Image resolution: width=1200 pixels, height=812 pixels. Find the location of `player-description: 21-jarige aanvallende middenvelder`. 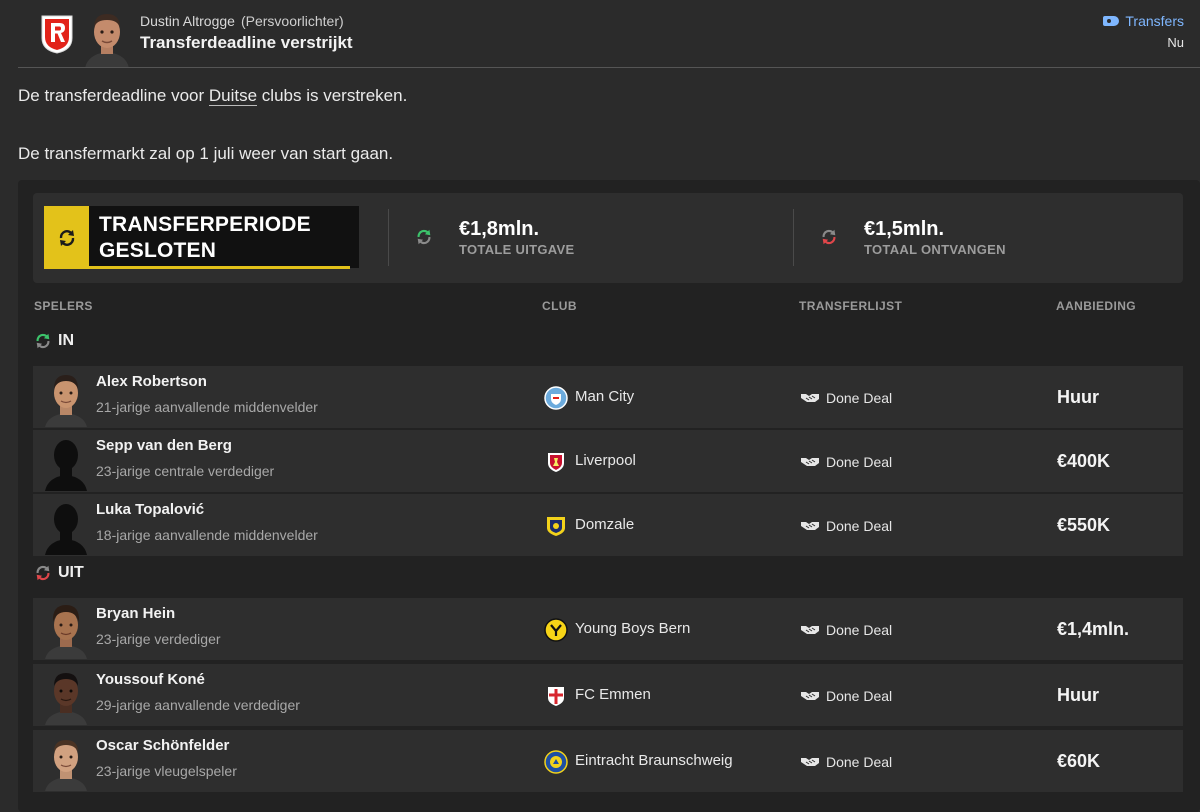

player-description: 21-jarige aanvallende middenvelder is located at coordinates (207, 407).